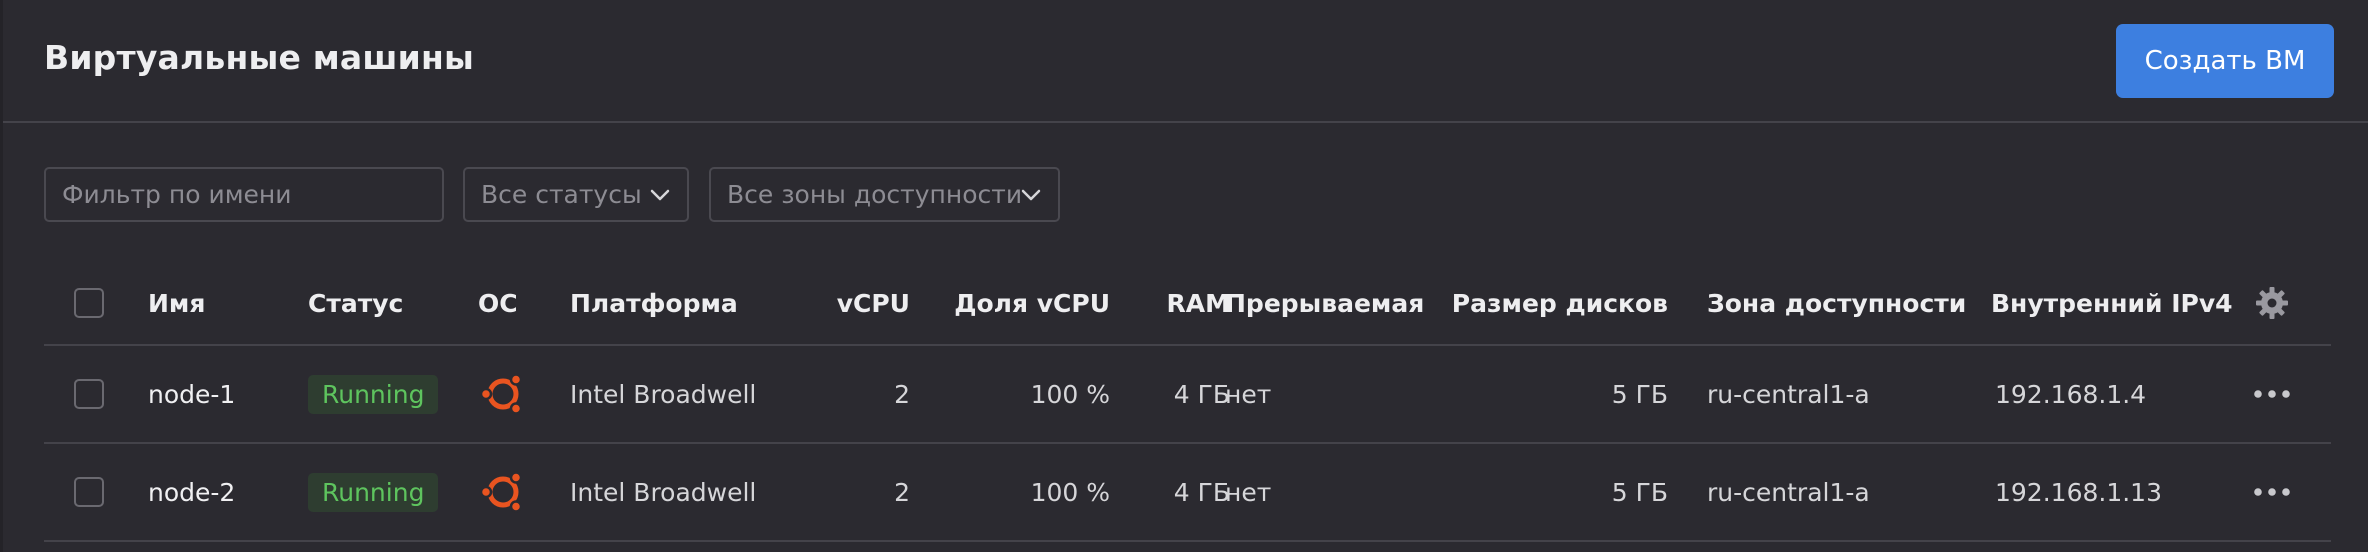  Describe the element at coordinates (1010, 303) in the screenshot. I see `column-header-vcpu-share: Доля vCPU` at that location.